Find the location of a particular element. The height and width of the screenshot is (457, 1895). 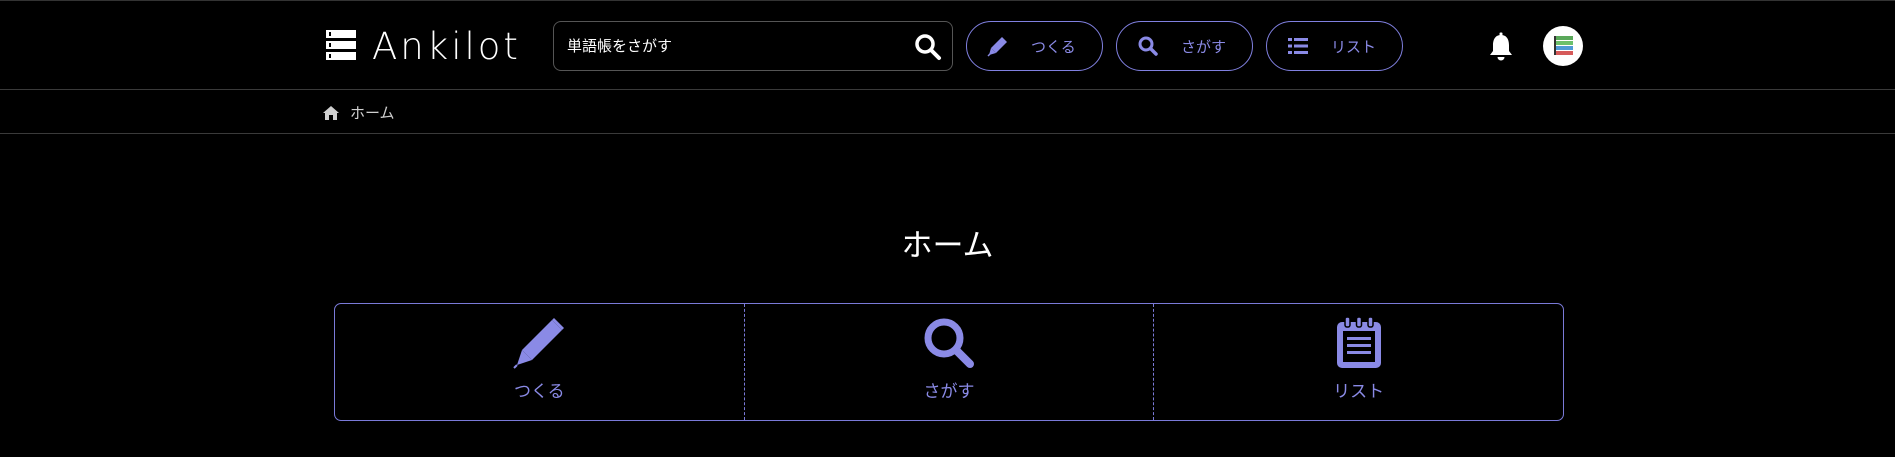

logo-text: Ankilot is located at coordinates (446, 46).